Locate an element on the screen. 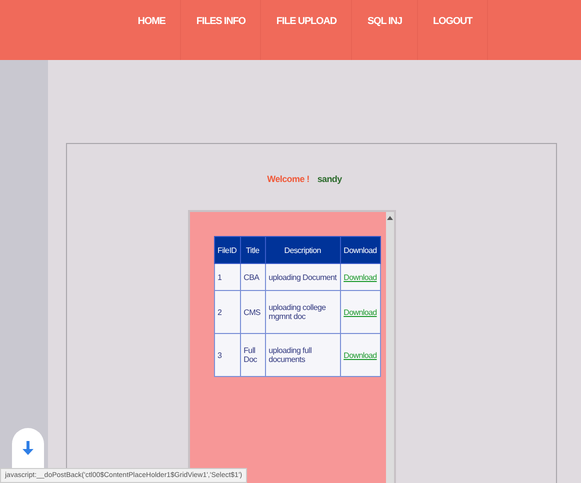  column-header: Download is located at coordinates (360, 250).